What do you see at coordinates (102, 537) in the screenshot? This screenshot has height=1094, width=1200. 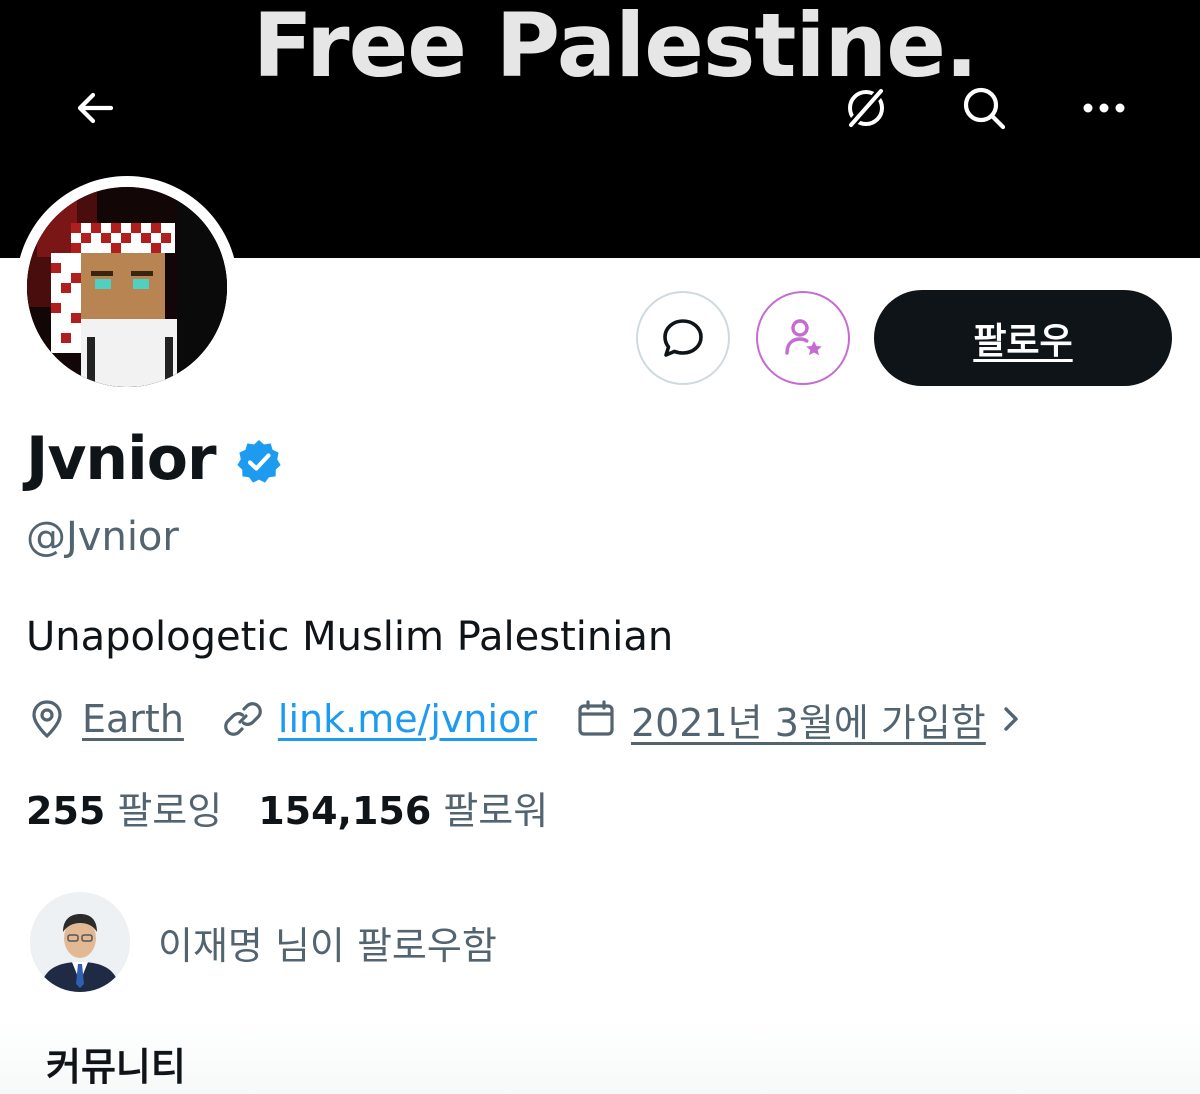 I see `handle: @Jvnior` at bounding box center [102, 537].